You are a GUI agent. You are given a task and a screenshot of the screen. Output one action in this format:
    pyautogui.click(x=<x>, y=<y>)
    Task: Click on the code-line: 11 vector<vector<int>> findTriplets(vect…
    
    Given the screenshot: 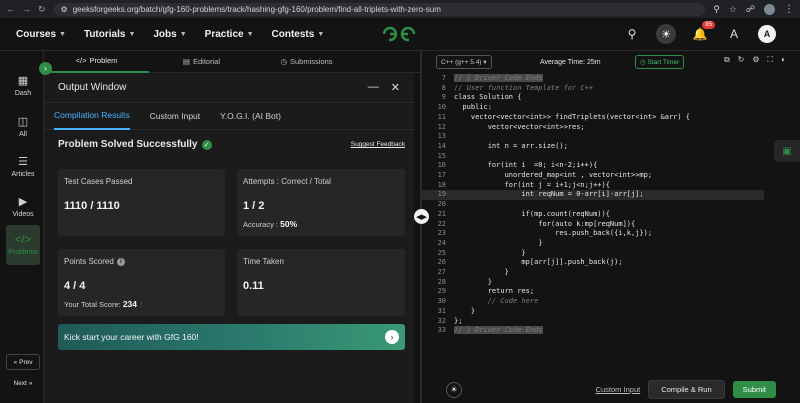 What is the action you would take?
    pyautogui.click(x=593, y=118)
    